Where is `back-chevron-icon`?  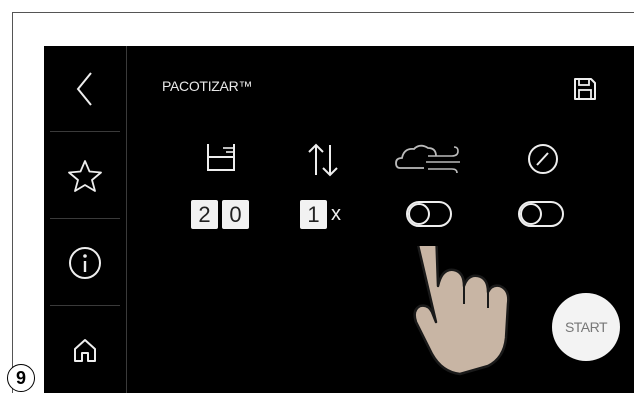
back-chevron-icon is located at coordinates (84, 89).